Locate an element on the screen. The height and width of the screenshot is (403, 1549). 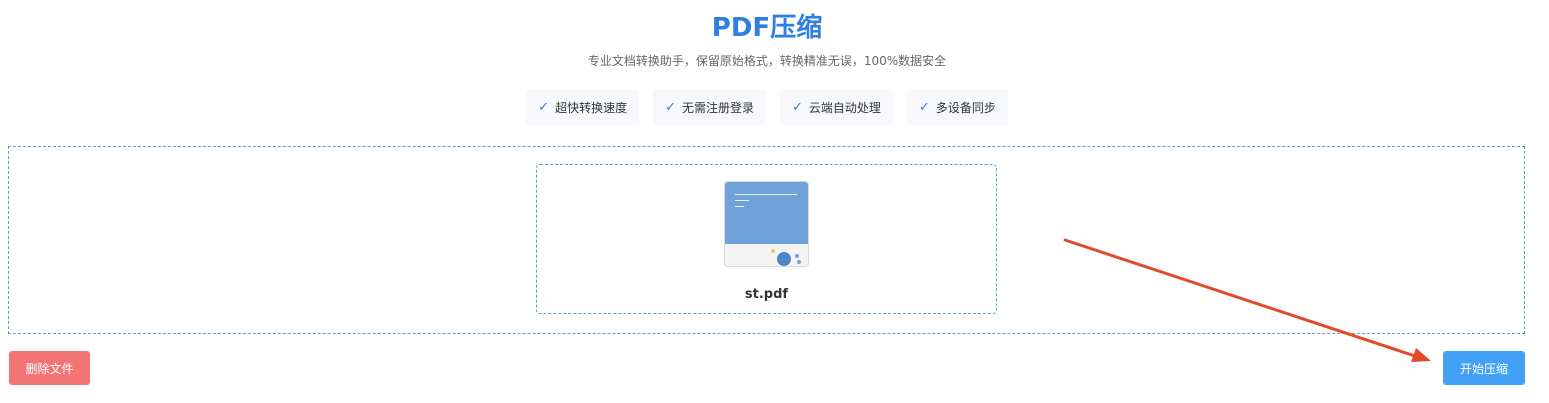
file-card: st.pdf is located at coordinates (766, 239).